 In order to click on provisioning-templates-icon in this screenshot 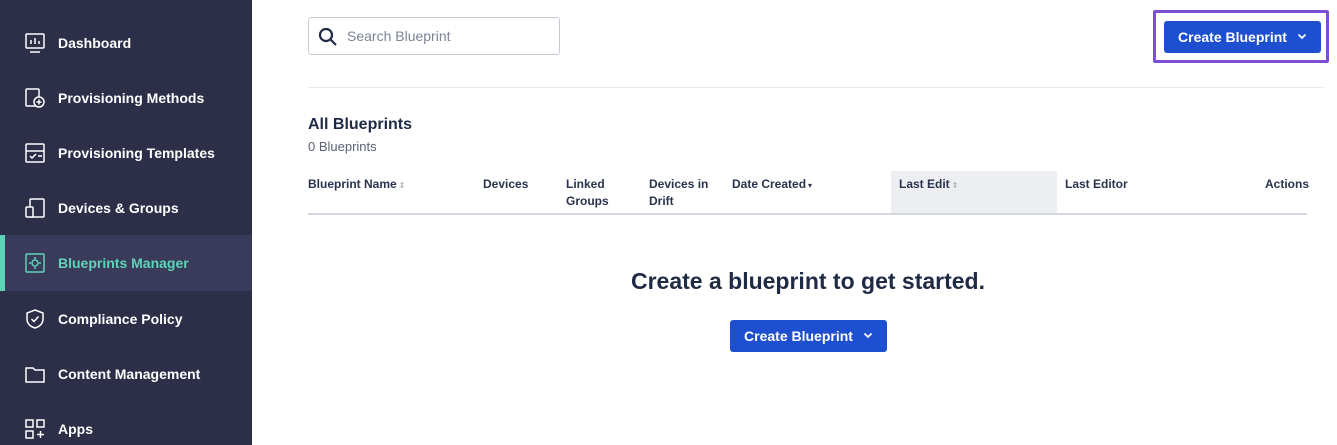, I will do `click(35, 153)`.